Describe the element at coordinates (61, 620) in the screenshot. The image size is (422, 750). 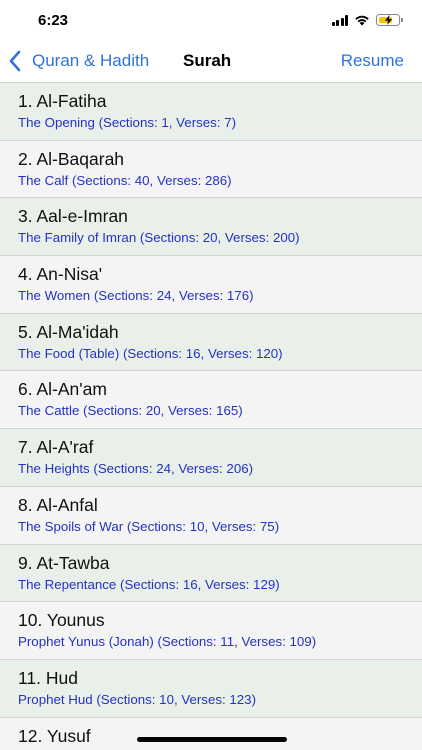
I see `surah-title: 10. Younus` at that location.